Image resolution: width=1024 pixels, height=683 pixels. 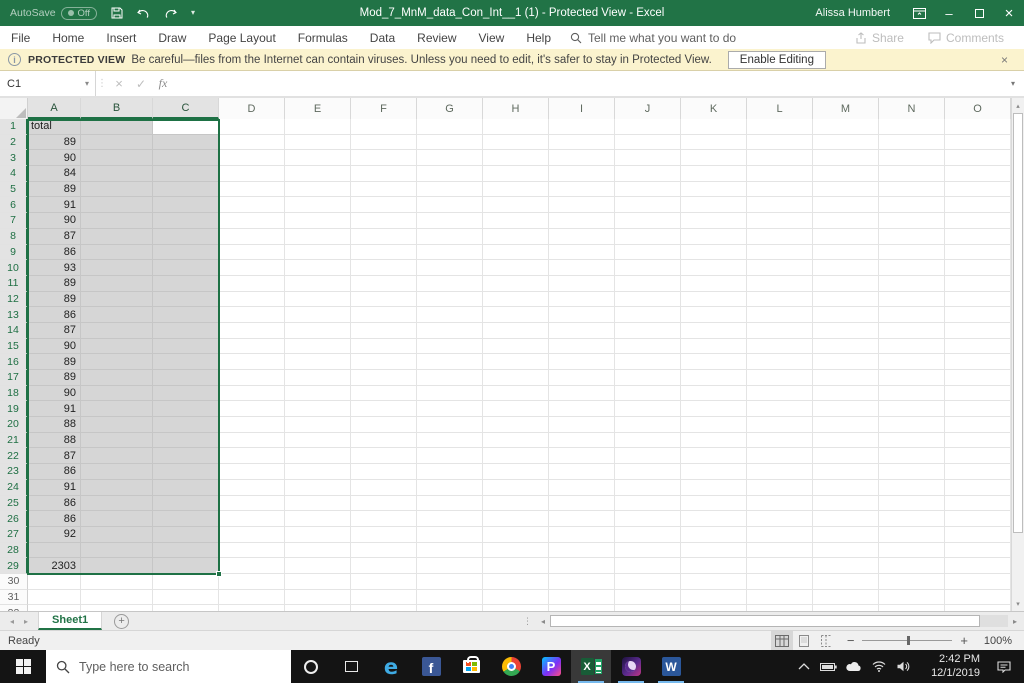 What do you see at coordinates (384, 268) in the screenshot?
I see `cell-F10` at bounding box center [384, 268].